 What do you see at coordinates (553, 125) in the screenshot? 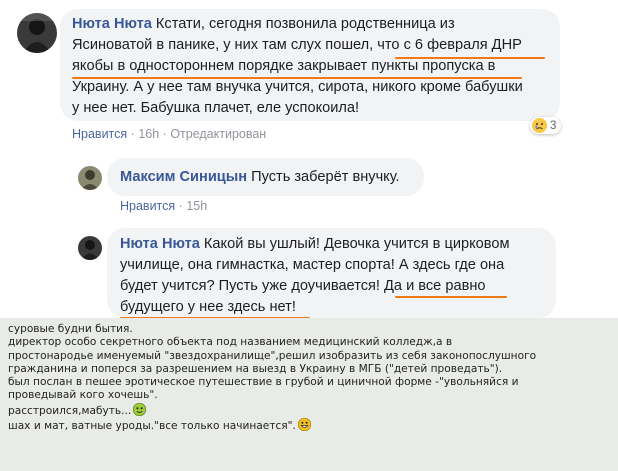
I see `reaction-count-value: 3` at bounding box center [553, 125].